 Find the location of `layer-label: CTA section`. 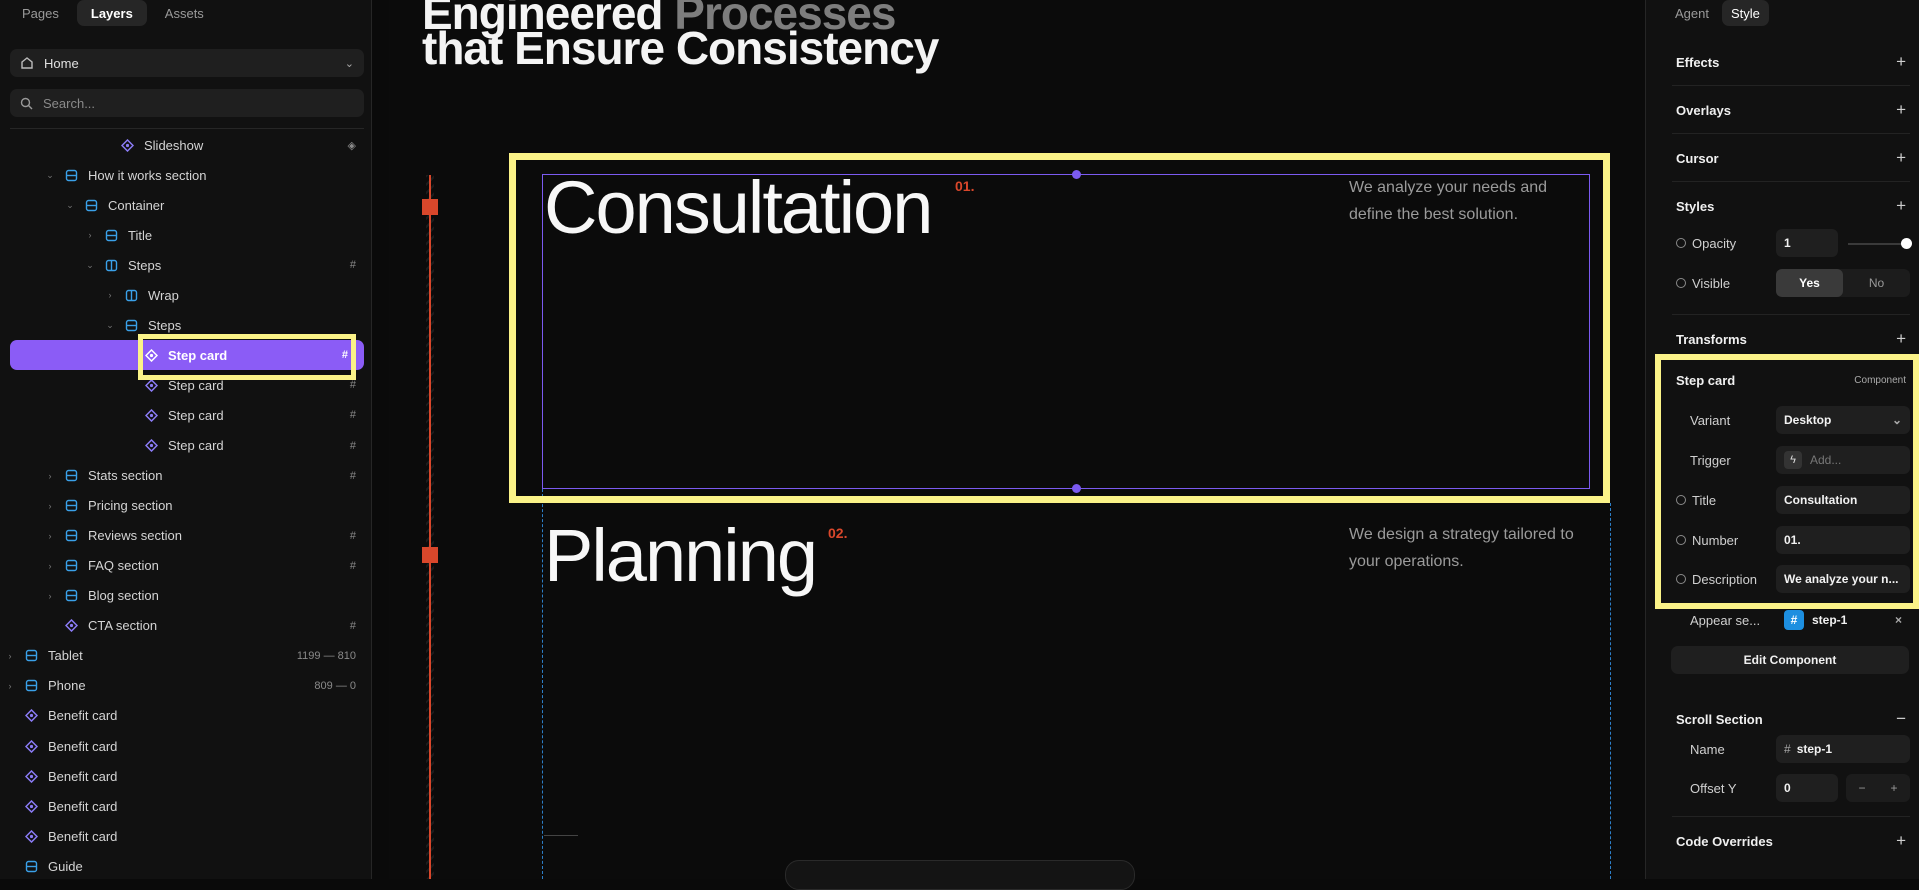

layer-label: CTA section is located at coordinates (123, 626).